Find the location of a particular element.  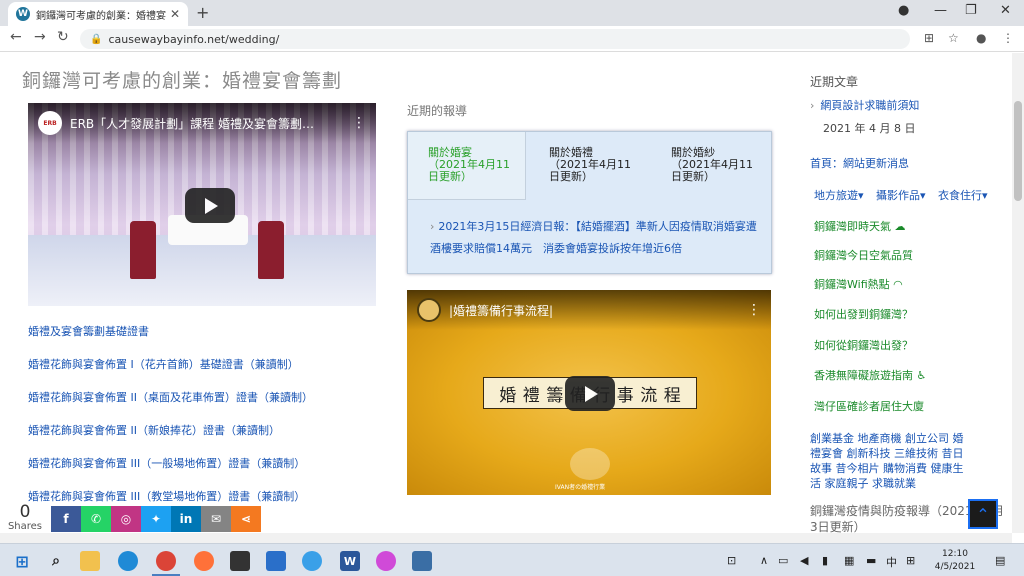

course-link: 婚禮花飾與宴會佈置 I（花卉首飾）基礎證書（兼讀制） is located at coordinates (170, 363).